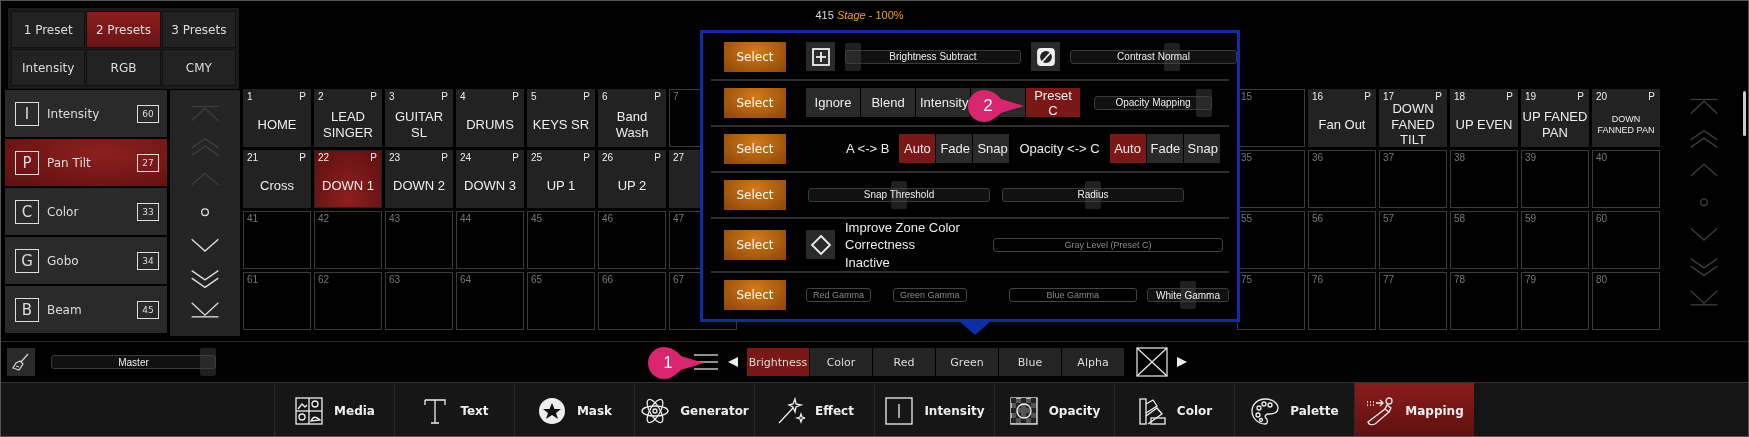 The image size is (1749, 437). I want to click on preset-mode-button: 3 Presets, so click(198, 29).